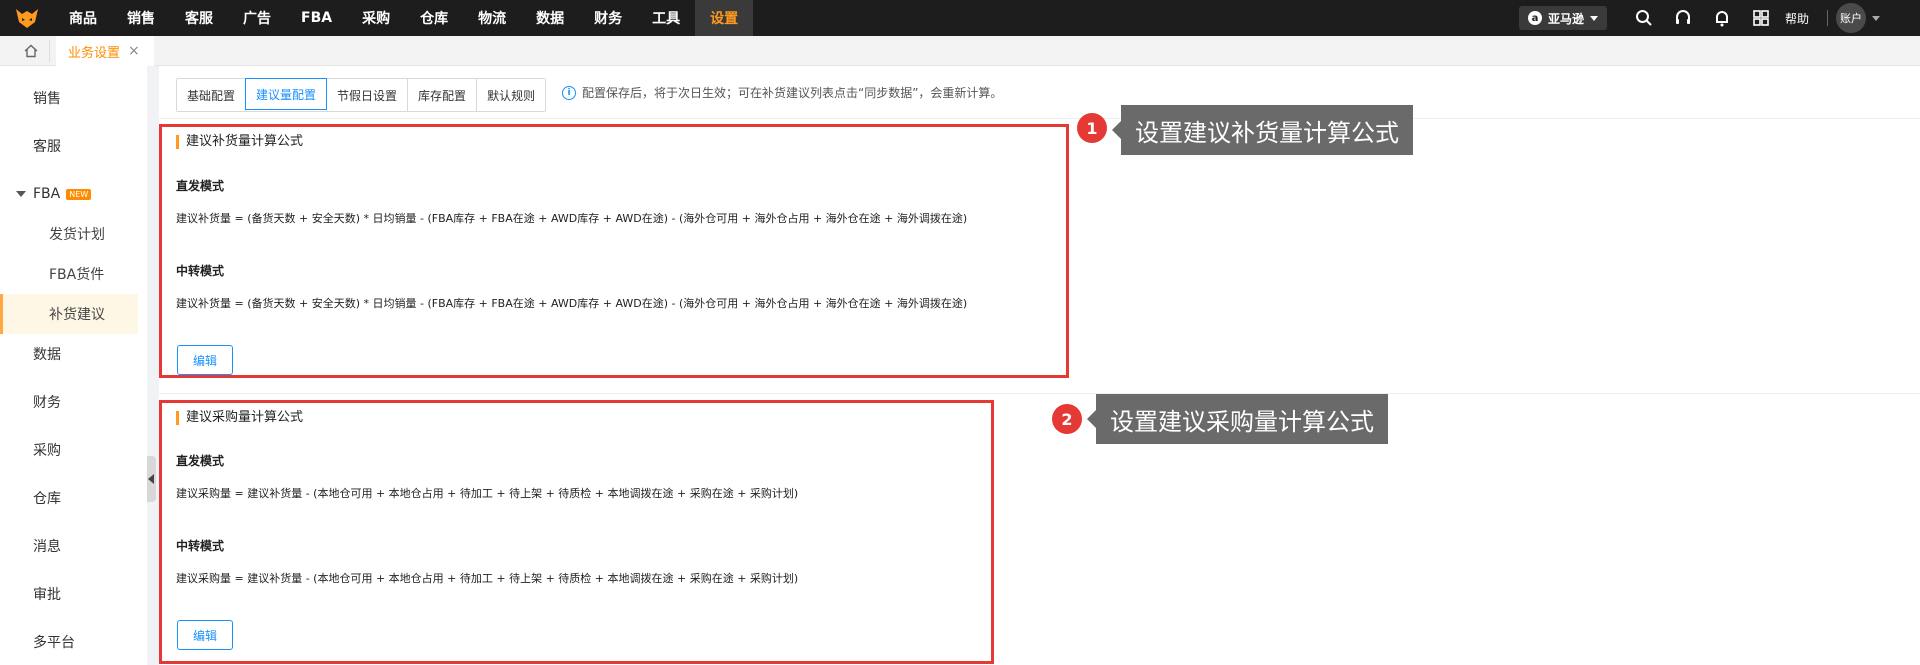 This screenshot has height=665, width=1920. What do you see at coordinates (1722, 18) in the screenshot?
I see `bell-icon` at bounding box center [1722, 18].